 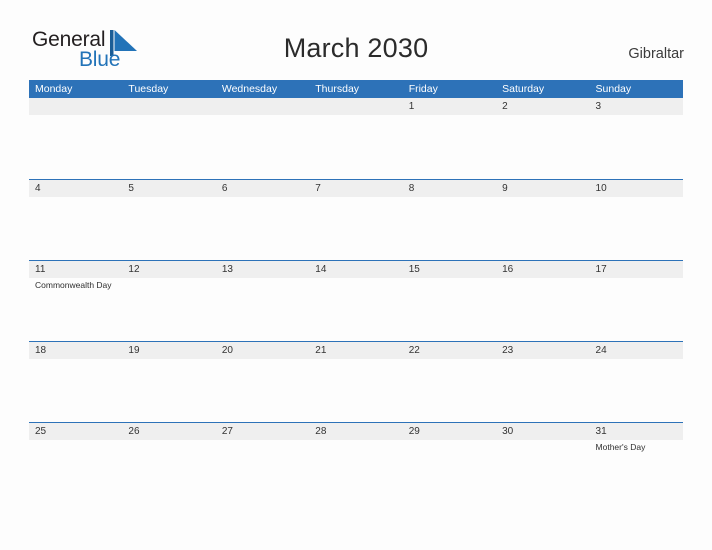 I want to click on calendar-day-cell: 7, so click(x=355, y=220).